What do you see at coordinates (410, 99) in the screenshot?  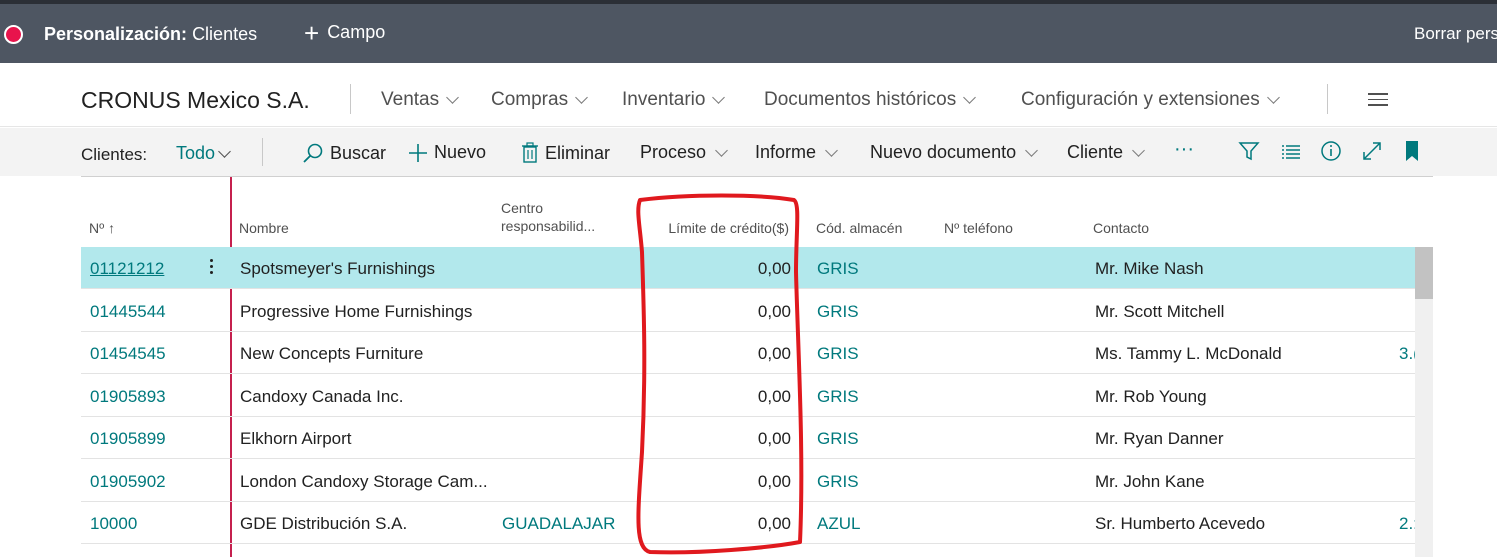 I see `nav-item-label: Ventas` at bounding box center [410, 99].